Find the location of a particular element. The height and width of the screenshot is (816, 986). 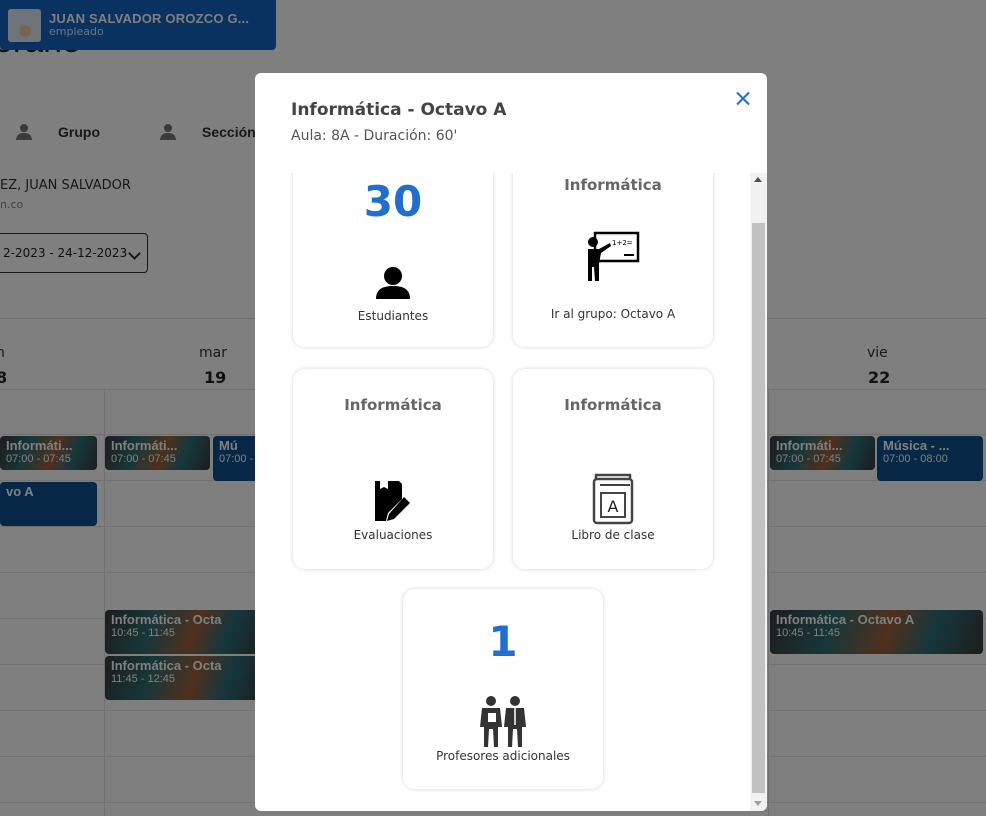

class-book-card: Informática A Libro de clase is located at coordinates (613, 469).